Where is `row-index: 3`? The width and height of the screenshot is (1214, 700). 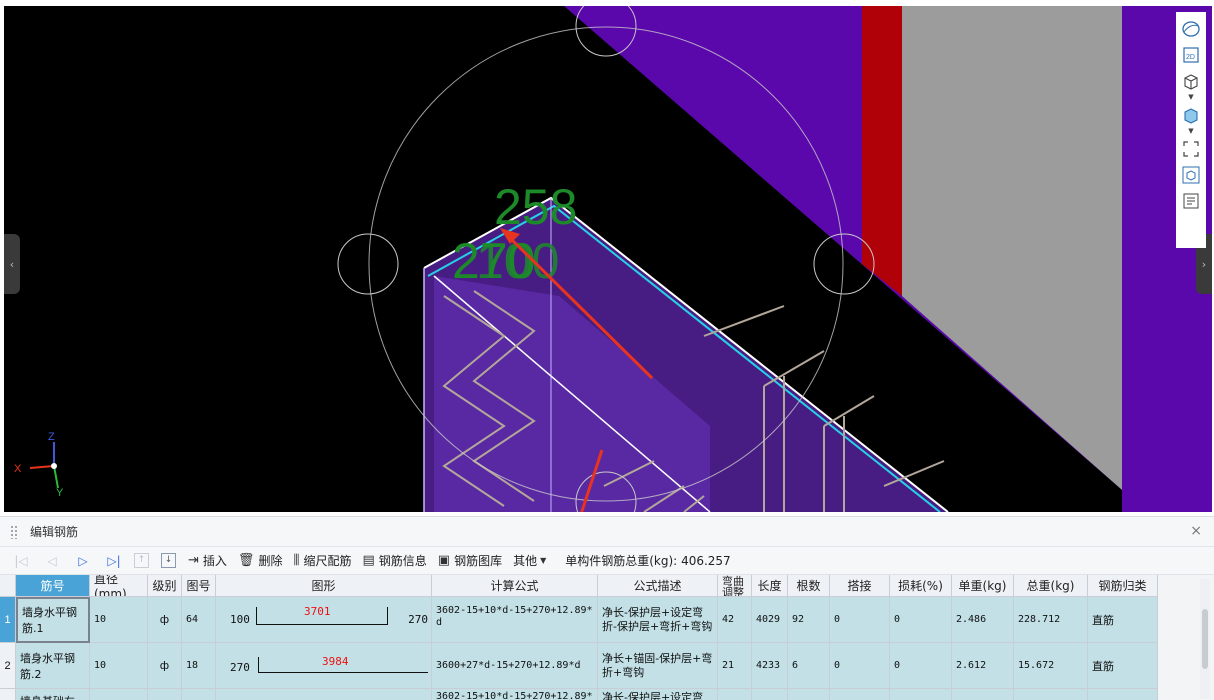 row-index: 3 is located at coordinates (8, 694).